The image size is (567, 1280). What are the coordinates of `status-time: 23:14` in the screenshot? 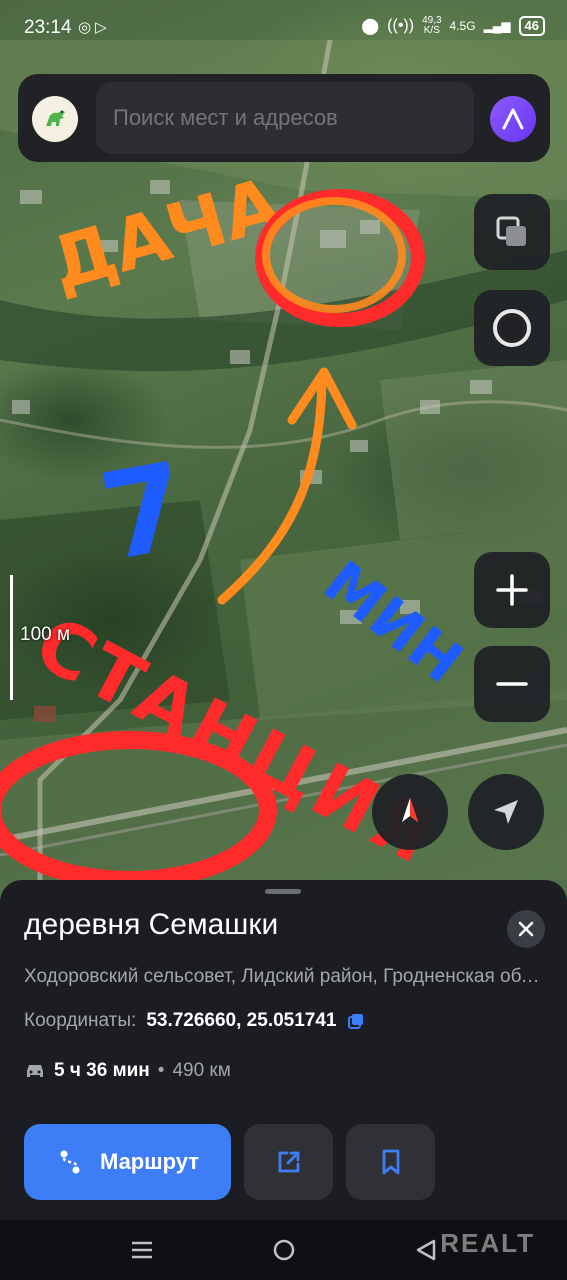 It's located at (48, 27).